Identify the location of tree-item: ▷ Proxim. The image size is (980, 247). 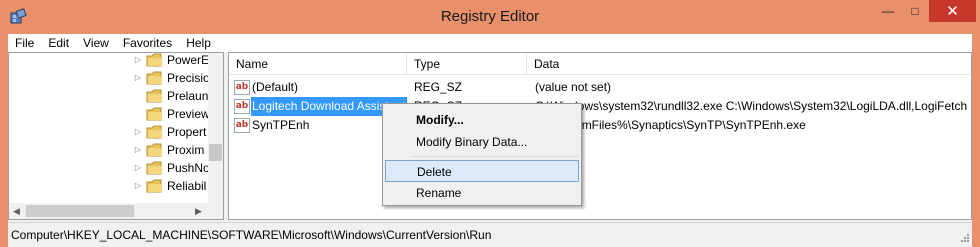
(108, 150).